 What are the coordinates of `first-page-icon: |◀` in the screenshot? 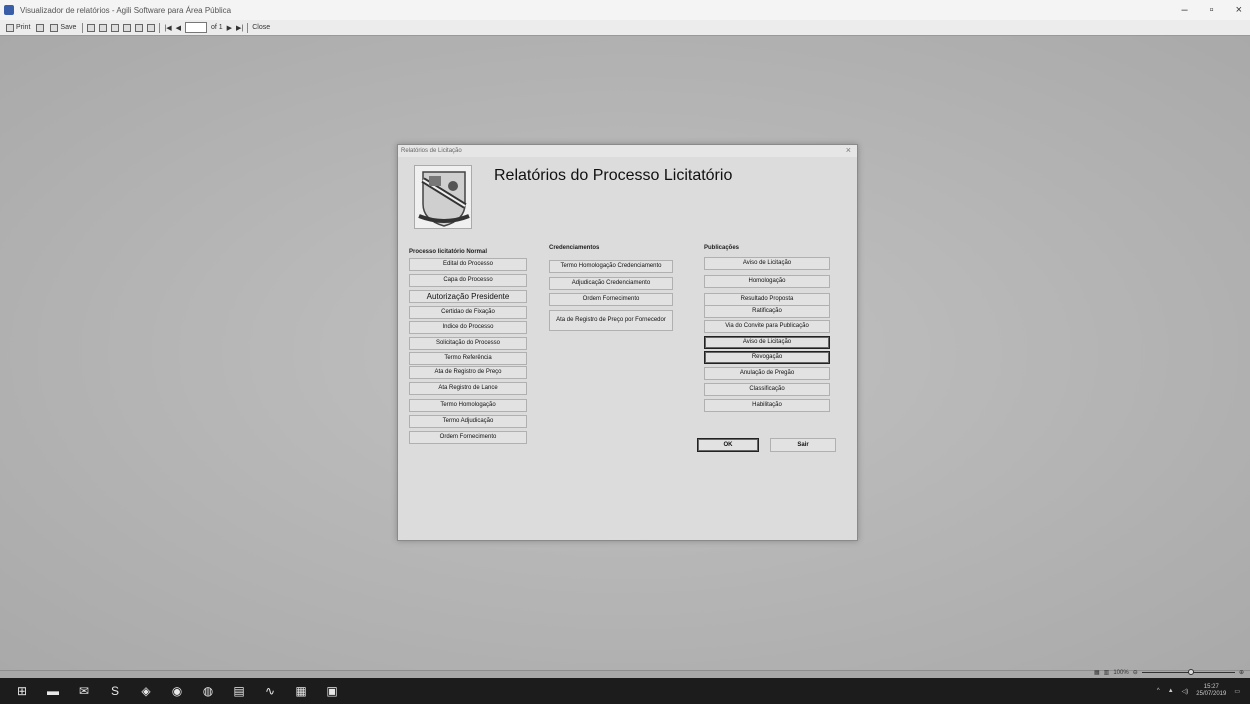 It's located at (167, 28).